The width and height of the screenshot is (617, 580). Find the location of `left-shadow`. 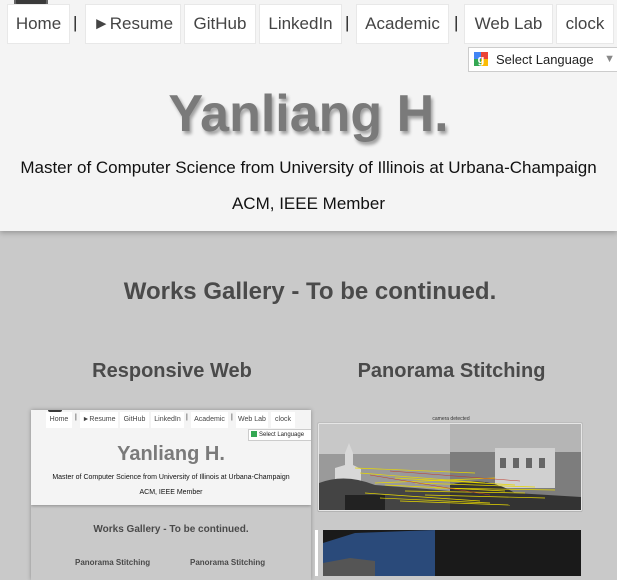

left-shadow is located at coordinates (365, 502).